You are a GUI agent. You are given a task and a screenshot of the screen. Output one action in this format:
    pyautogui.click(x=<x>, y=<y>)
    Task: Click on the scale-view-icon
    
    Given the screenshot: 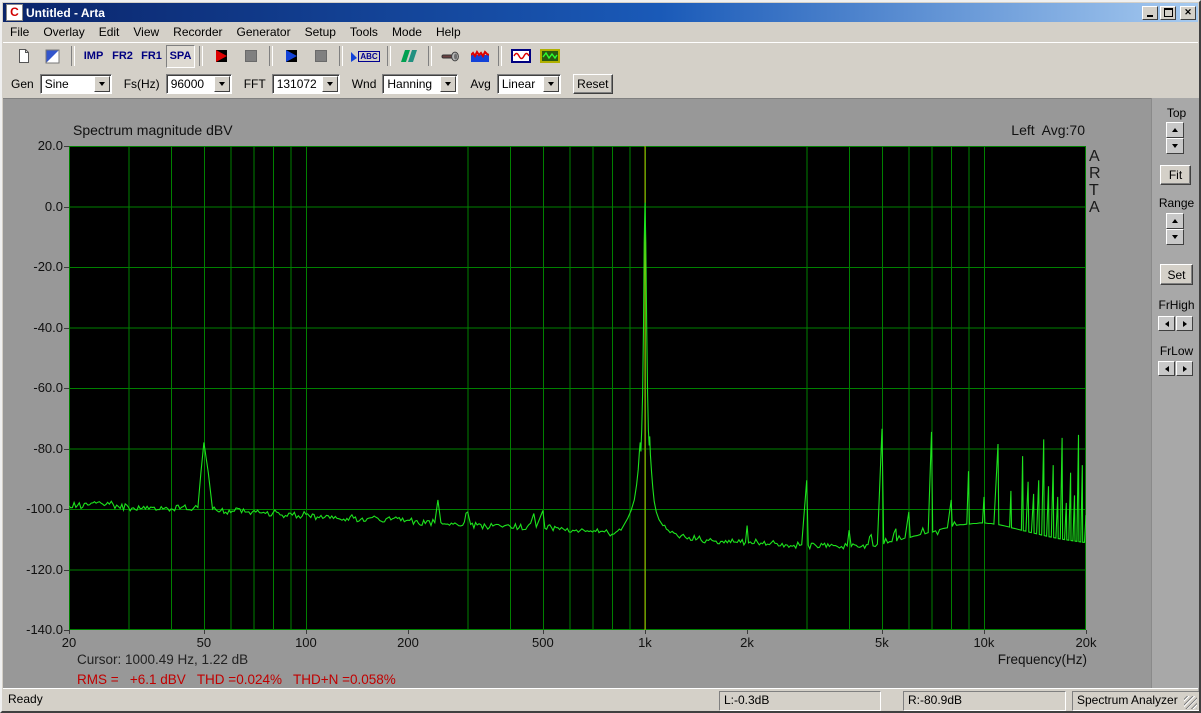 What is the action you would take?
    pyautogui.click(x=52, y=56)
    